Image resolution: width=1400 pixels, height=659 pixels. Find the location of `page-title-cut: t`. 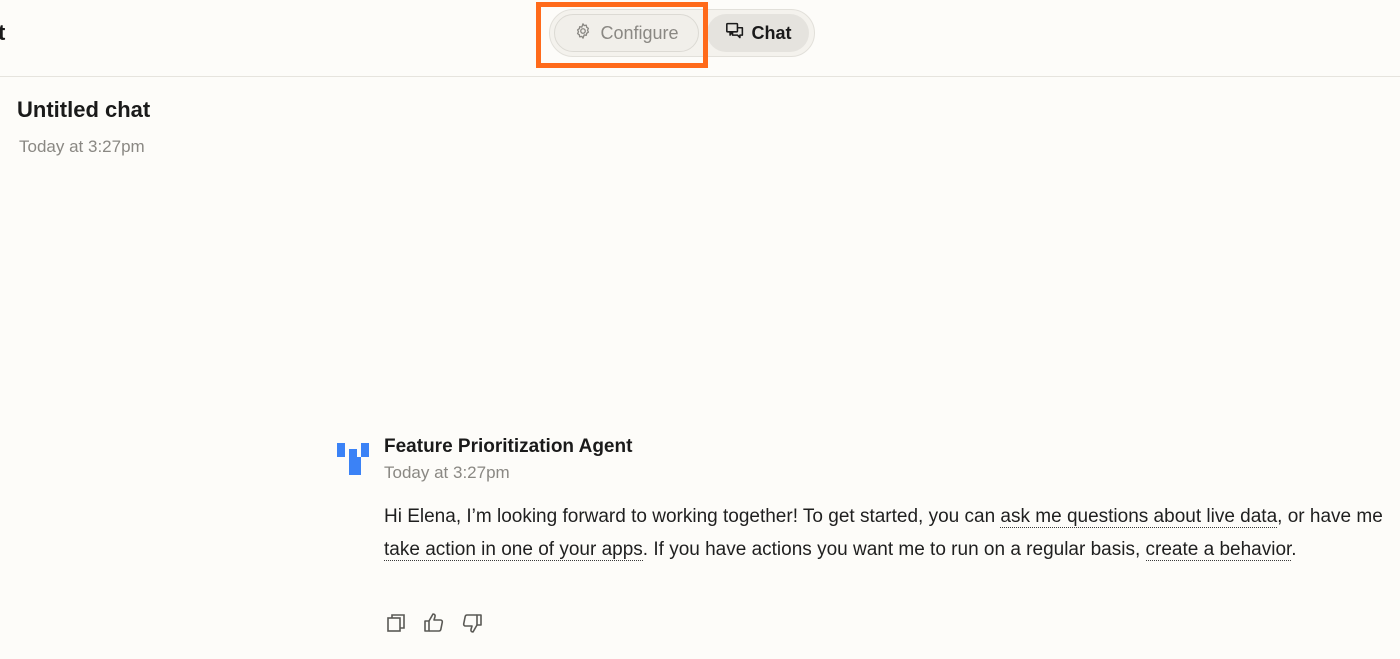

page-title-cut: t is located at coordinates (3, 32).